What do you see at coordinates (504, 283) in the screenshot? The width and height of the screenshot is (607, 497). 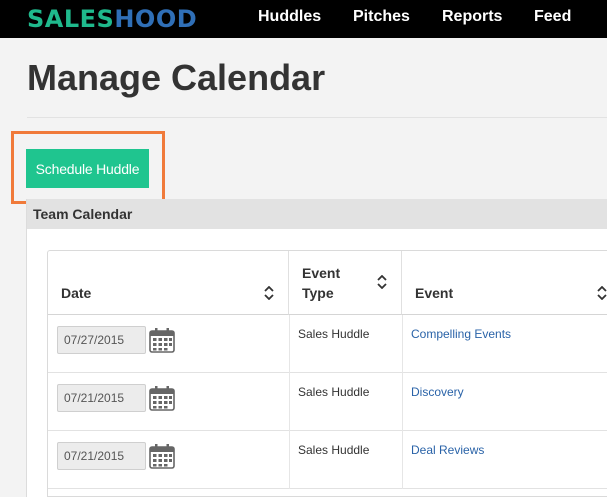 I see `column-header-event: Event` at bounding box center [504, 283].